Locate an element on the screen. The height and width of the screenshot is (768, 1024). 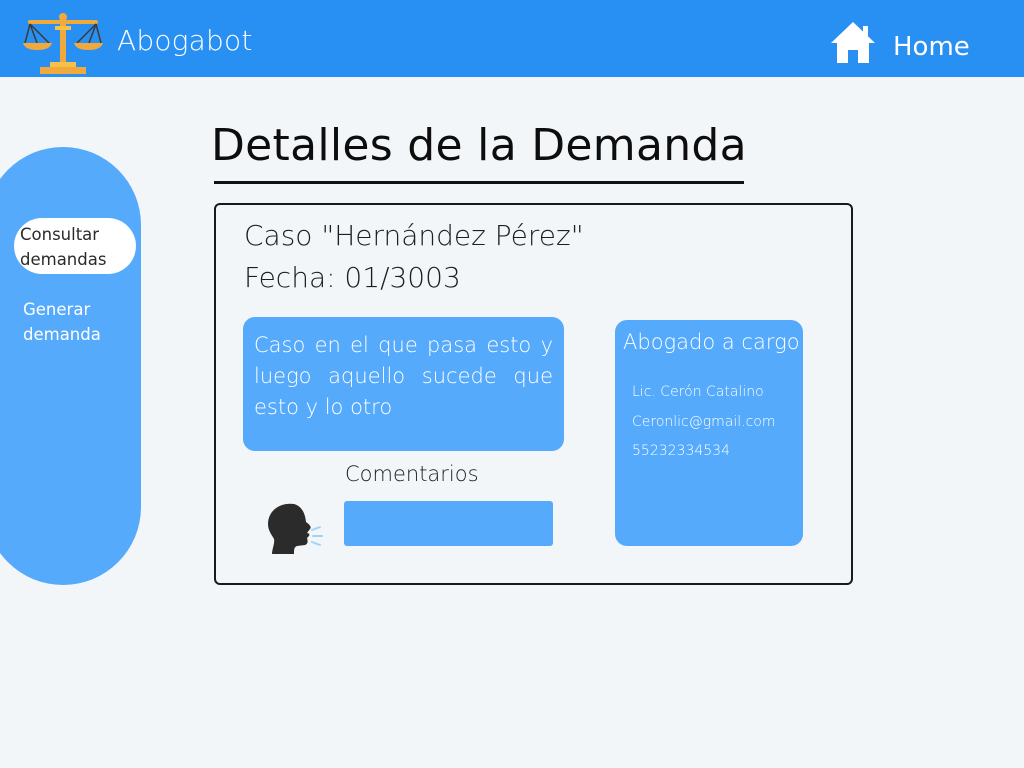
case-title: Caso "Hernández Pérez" is located at coordinates (414, 235).